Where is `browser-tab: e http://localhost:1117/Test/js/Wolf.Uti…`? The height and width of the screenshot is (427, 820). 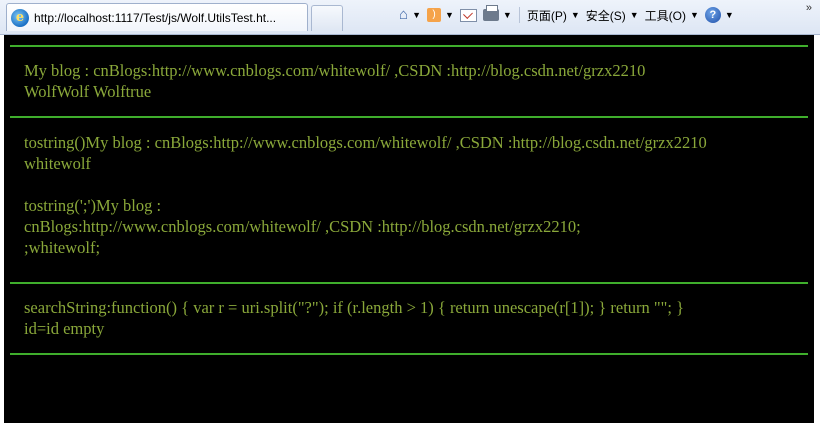
browser-tab: e http://localhost:1117/Test/js/Wolf.Uti… is located at coordinates (157, 17).